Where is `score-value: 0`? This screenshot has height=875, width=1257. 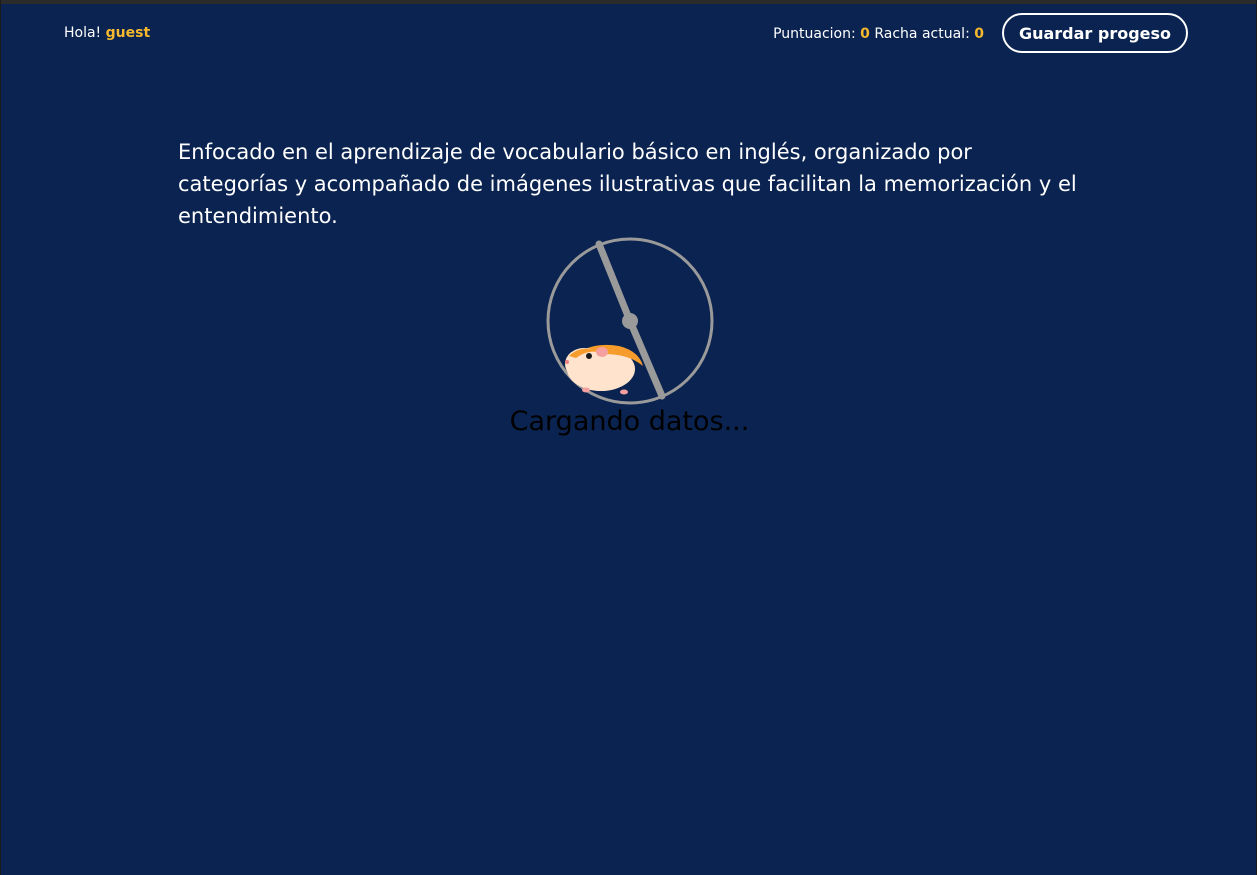
score-value: 0 is located at coordinates (865, 34).